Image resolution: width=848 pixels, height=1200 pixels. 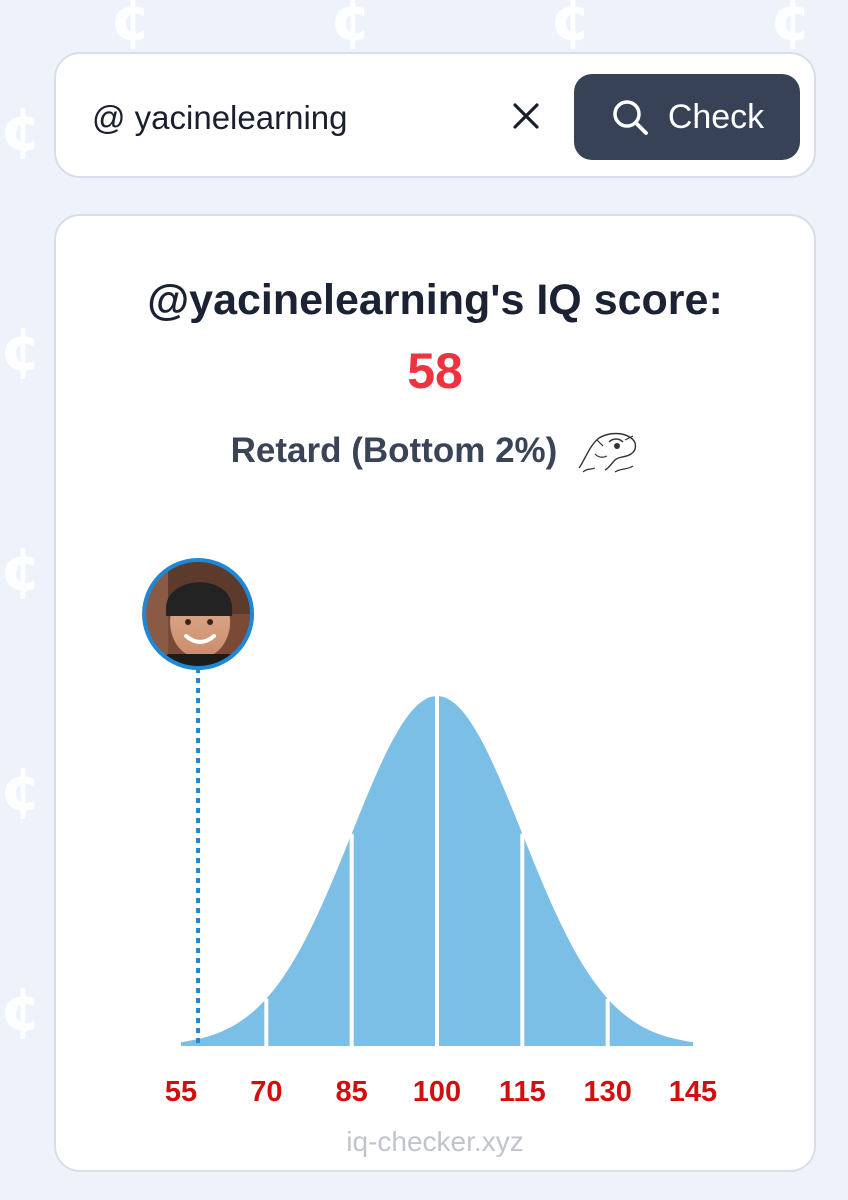 What do you see at coordinates (198, 614) in the screenshot?
I see `avatar` at bounding box center [198, 614].